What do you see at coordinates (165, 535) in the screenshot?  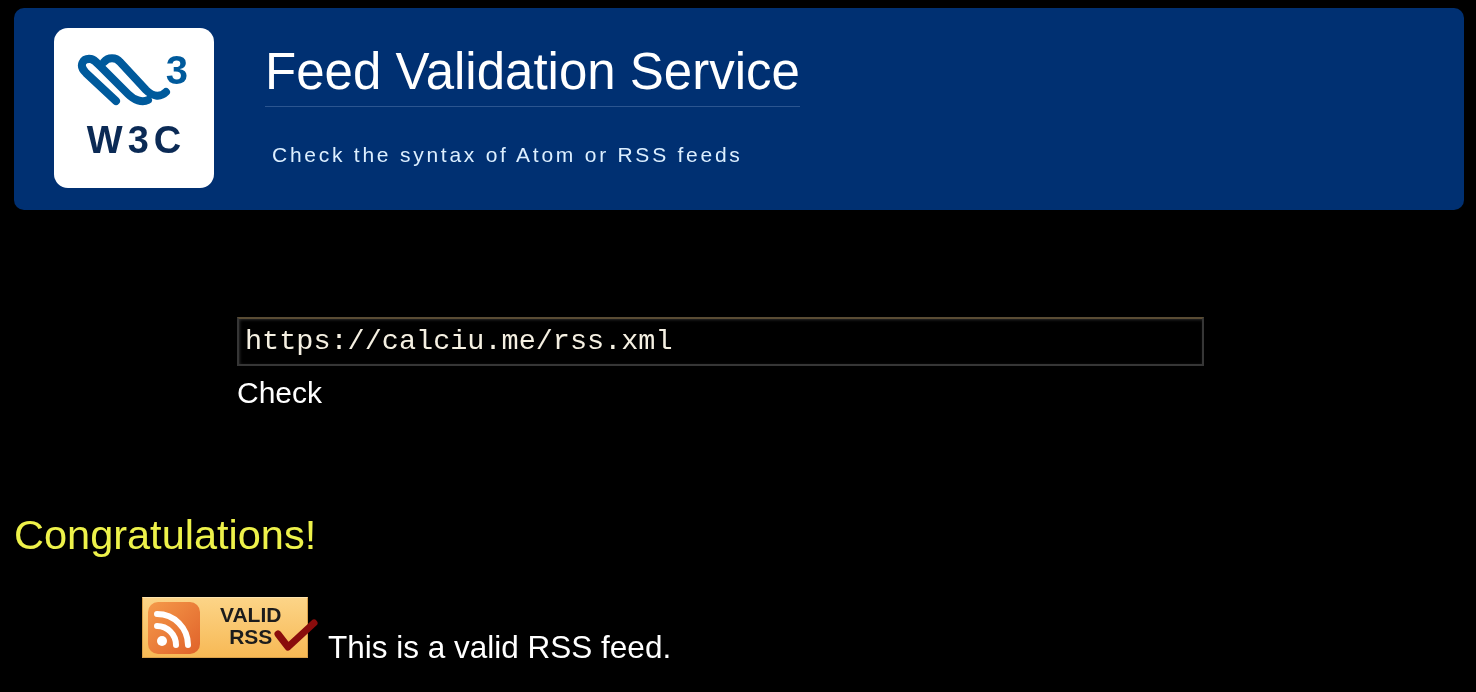 I see `success-heading: Congratulations!` at bounding box center [165, 535].